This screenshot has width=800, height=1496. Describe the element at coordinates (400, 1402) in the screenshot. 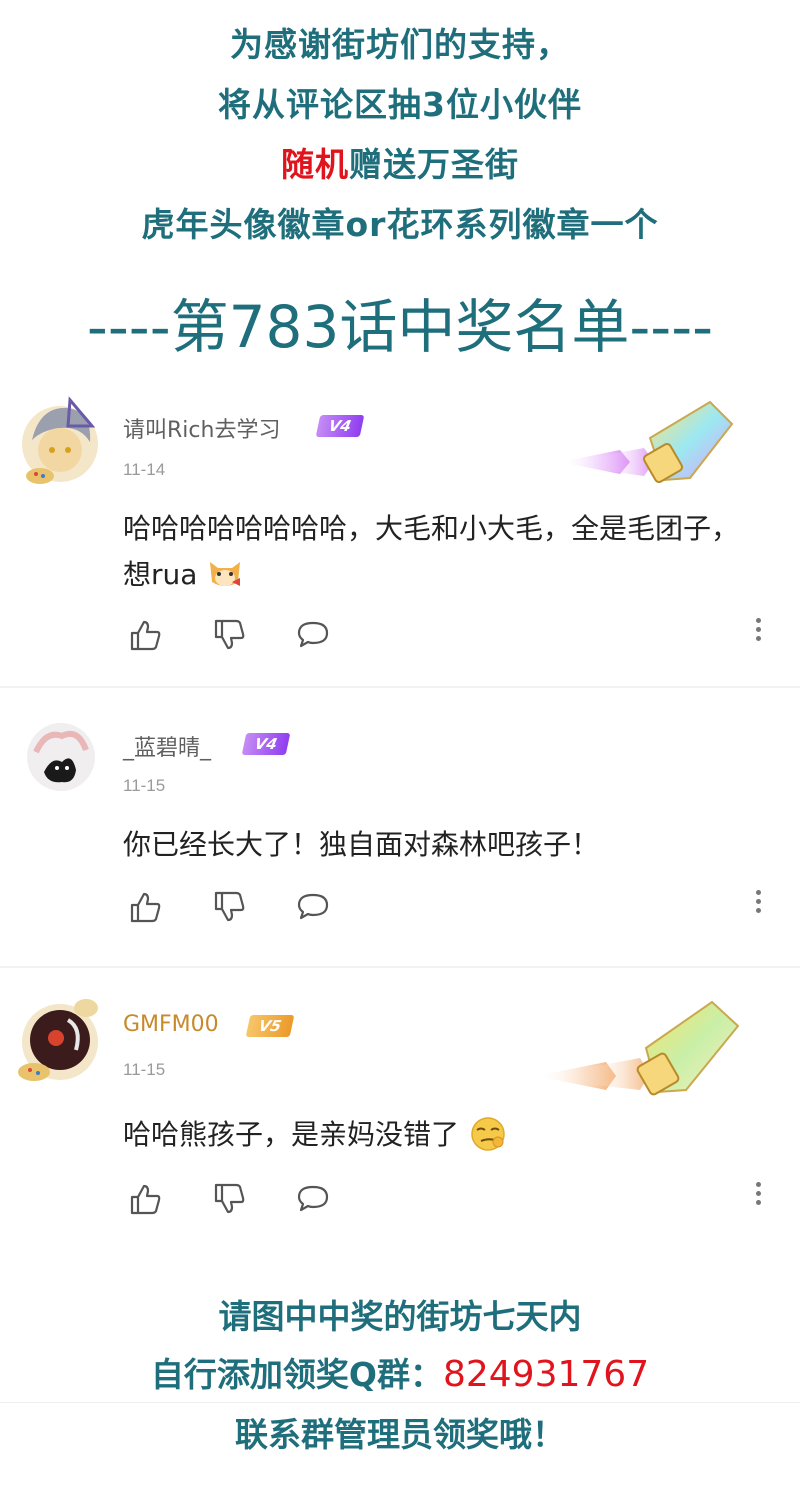

I see `footer-divider` at that location.